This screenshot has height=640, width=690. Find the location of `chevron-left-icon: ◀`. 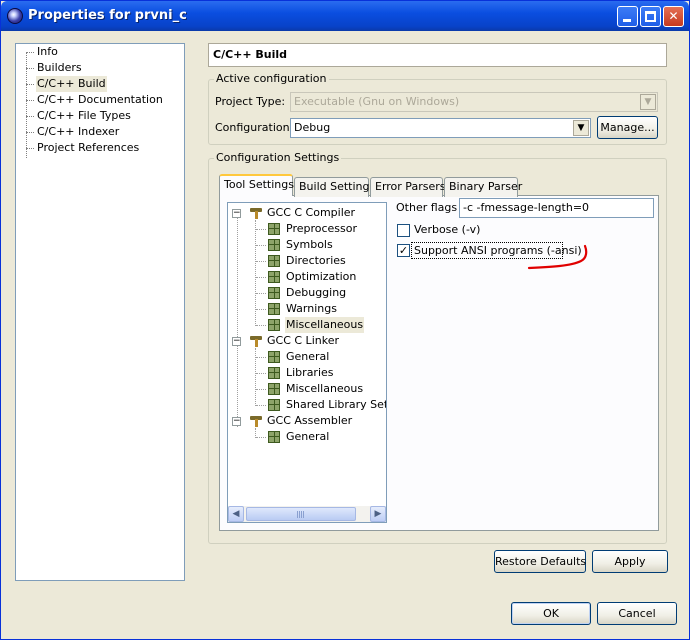

chevron-left-icon: ◀ is located at coordinates (236, 514).